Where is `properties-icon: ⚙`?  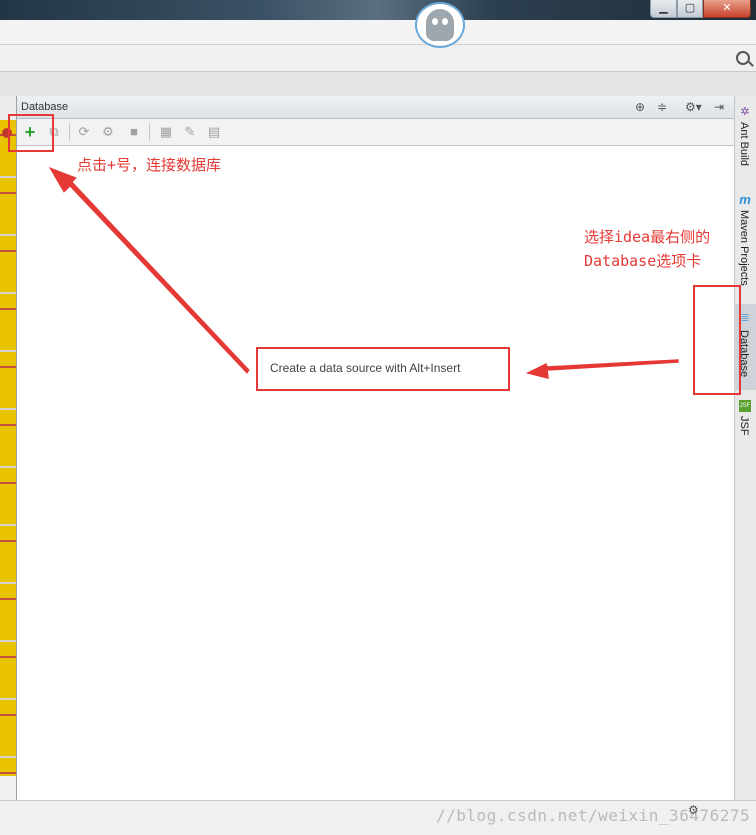
properties-icon: ⚙ is located at coordinates (108, 132).